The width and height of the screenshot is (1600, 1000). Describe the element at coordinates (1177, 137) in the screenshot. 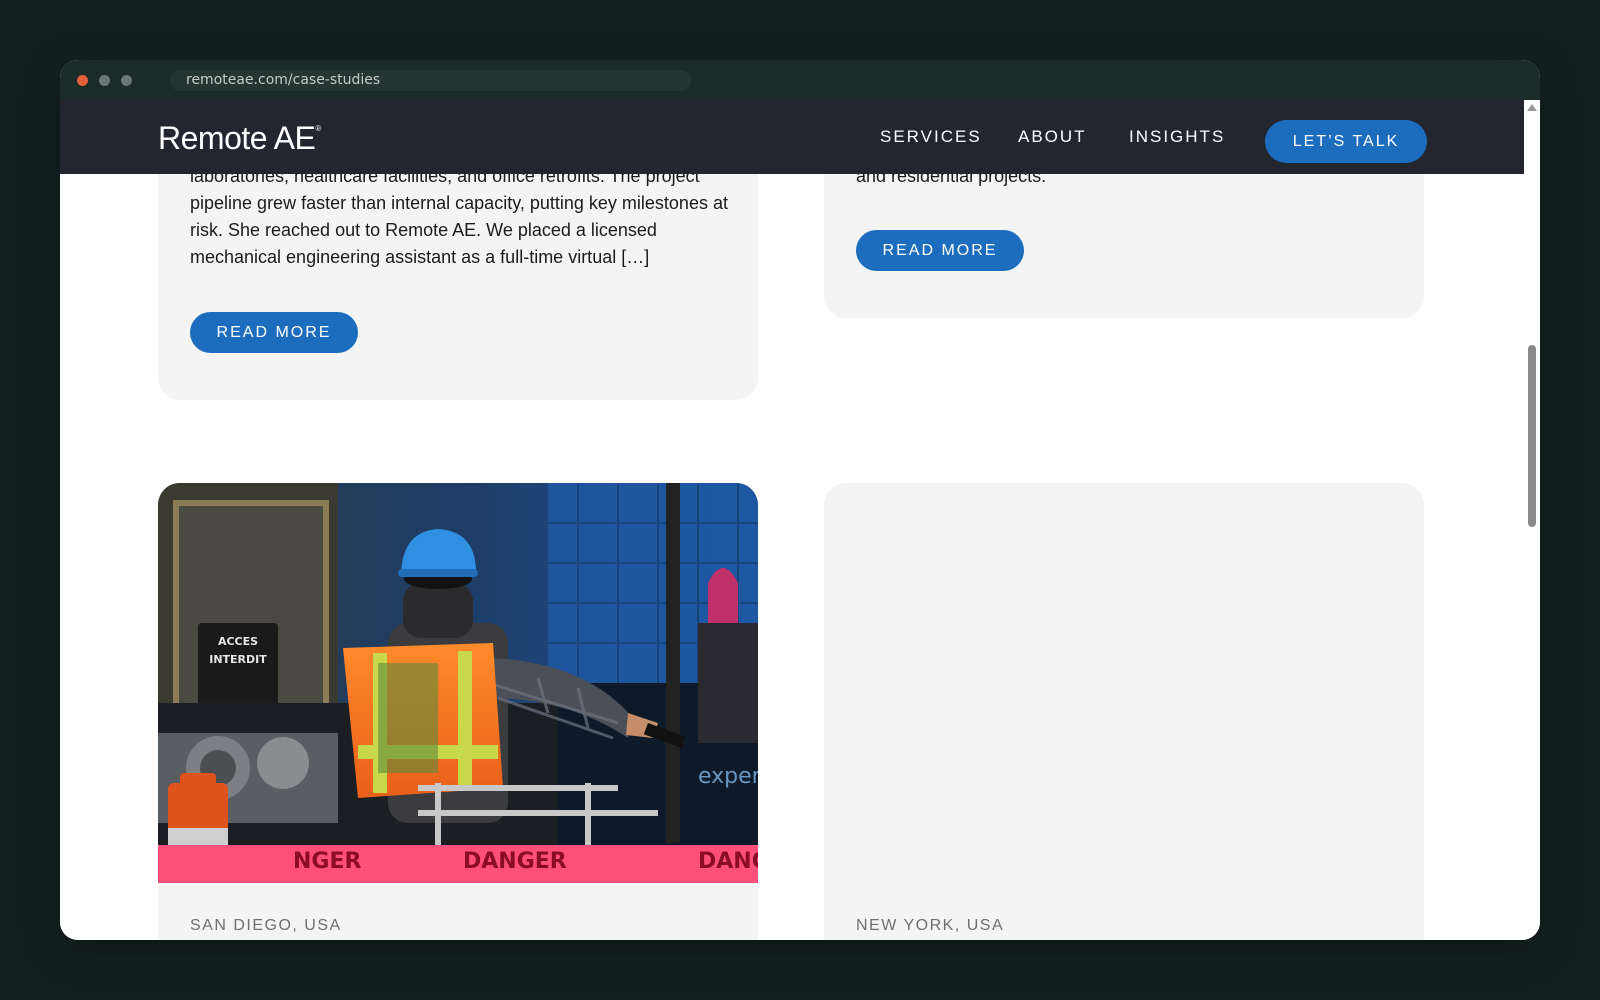

I see `nav-link-insights: INSIGHTS` at that location.